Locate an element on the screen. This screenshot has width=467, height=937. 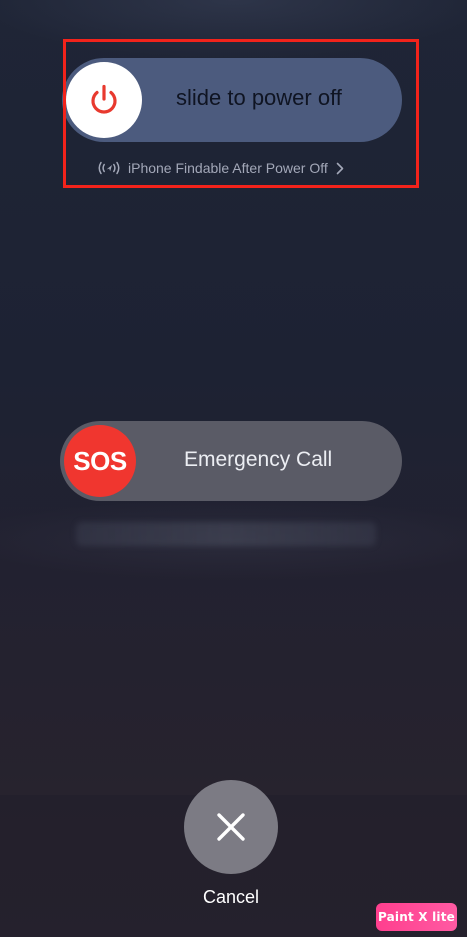
emergency-sos-slider: SOS Emergency Call is located at coordinates (231, 461).